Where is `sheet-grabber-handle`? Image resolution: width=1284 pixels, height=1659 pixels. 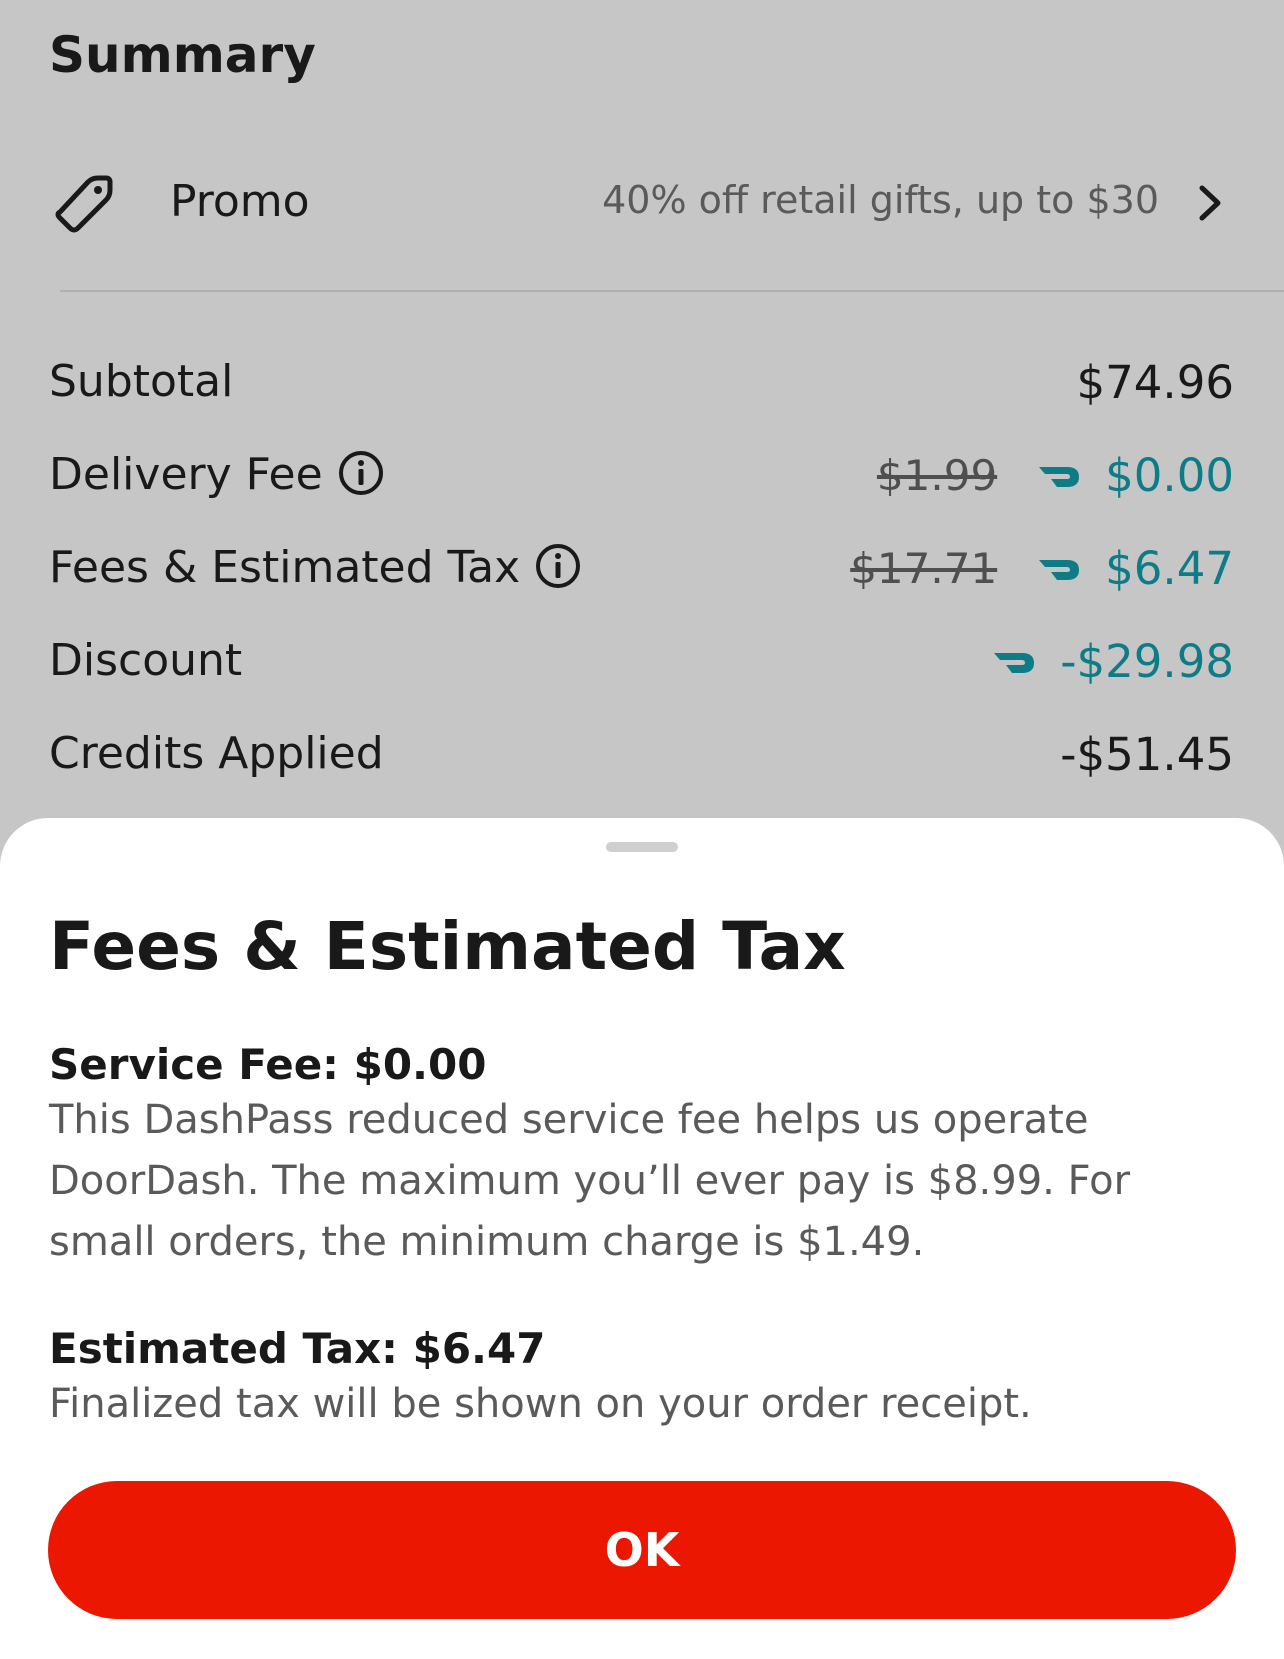
sheet-grabber-handle is located at coordinates (642, 847).